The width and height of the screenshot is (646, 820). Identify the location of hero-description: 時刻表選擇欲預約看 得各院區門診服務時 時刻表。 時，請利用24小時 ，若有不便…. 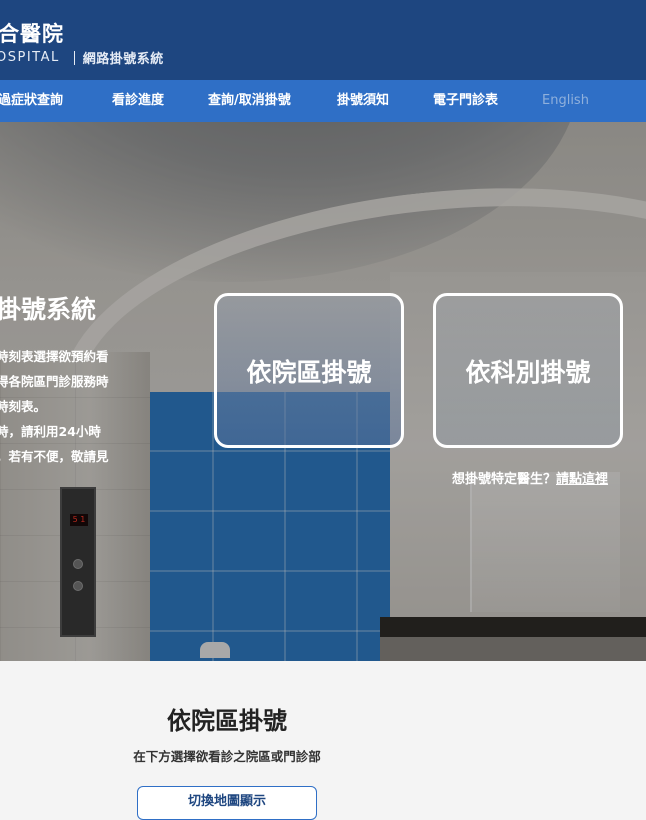
(63, 406).